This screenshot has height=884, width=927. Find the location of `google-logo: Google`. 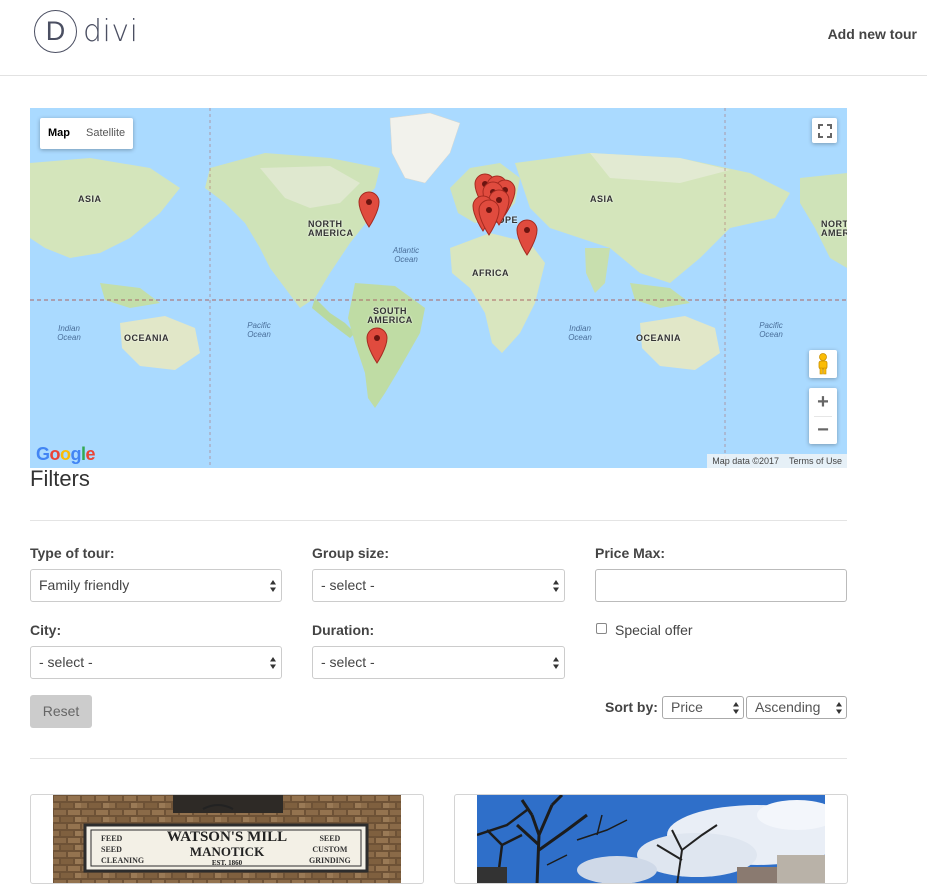

google-logo: Google is located at coordinates (66, 454).